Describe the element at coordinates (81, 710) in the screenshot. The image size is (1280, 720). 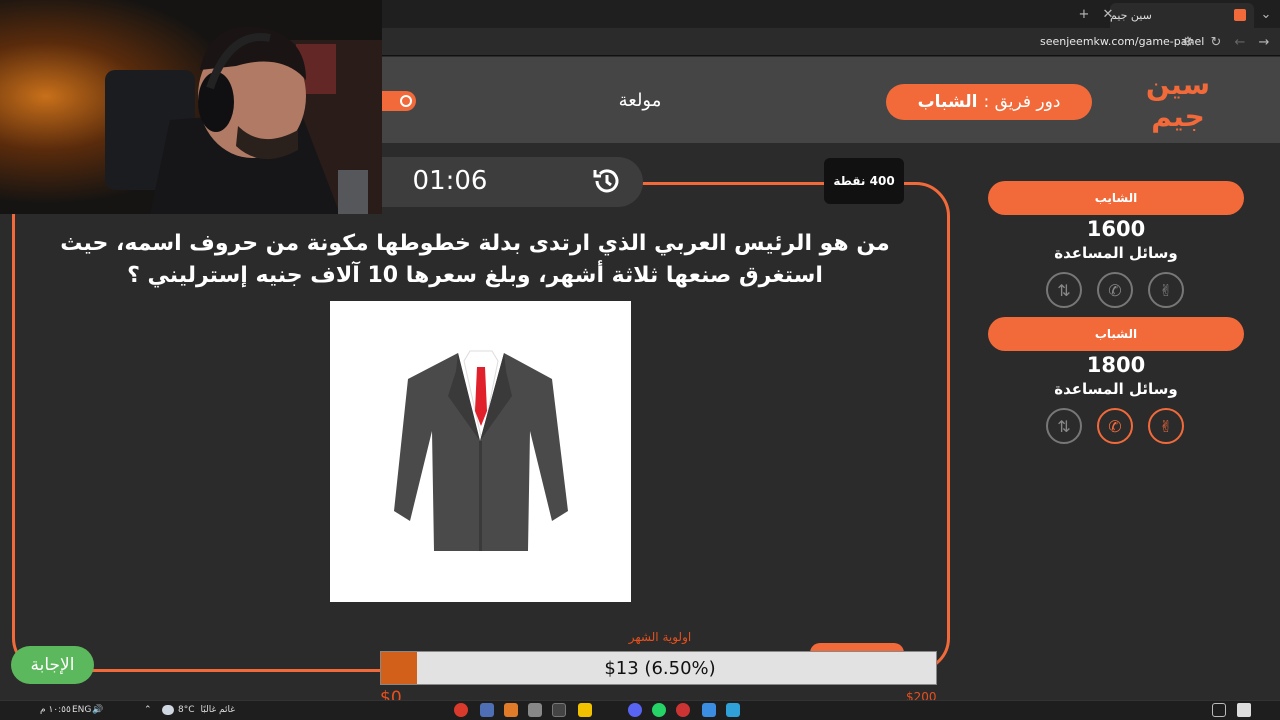
I see `language-indicator: ENG` at that location.